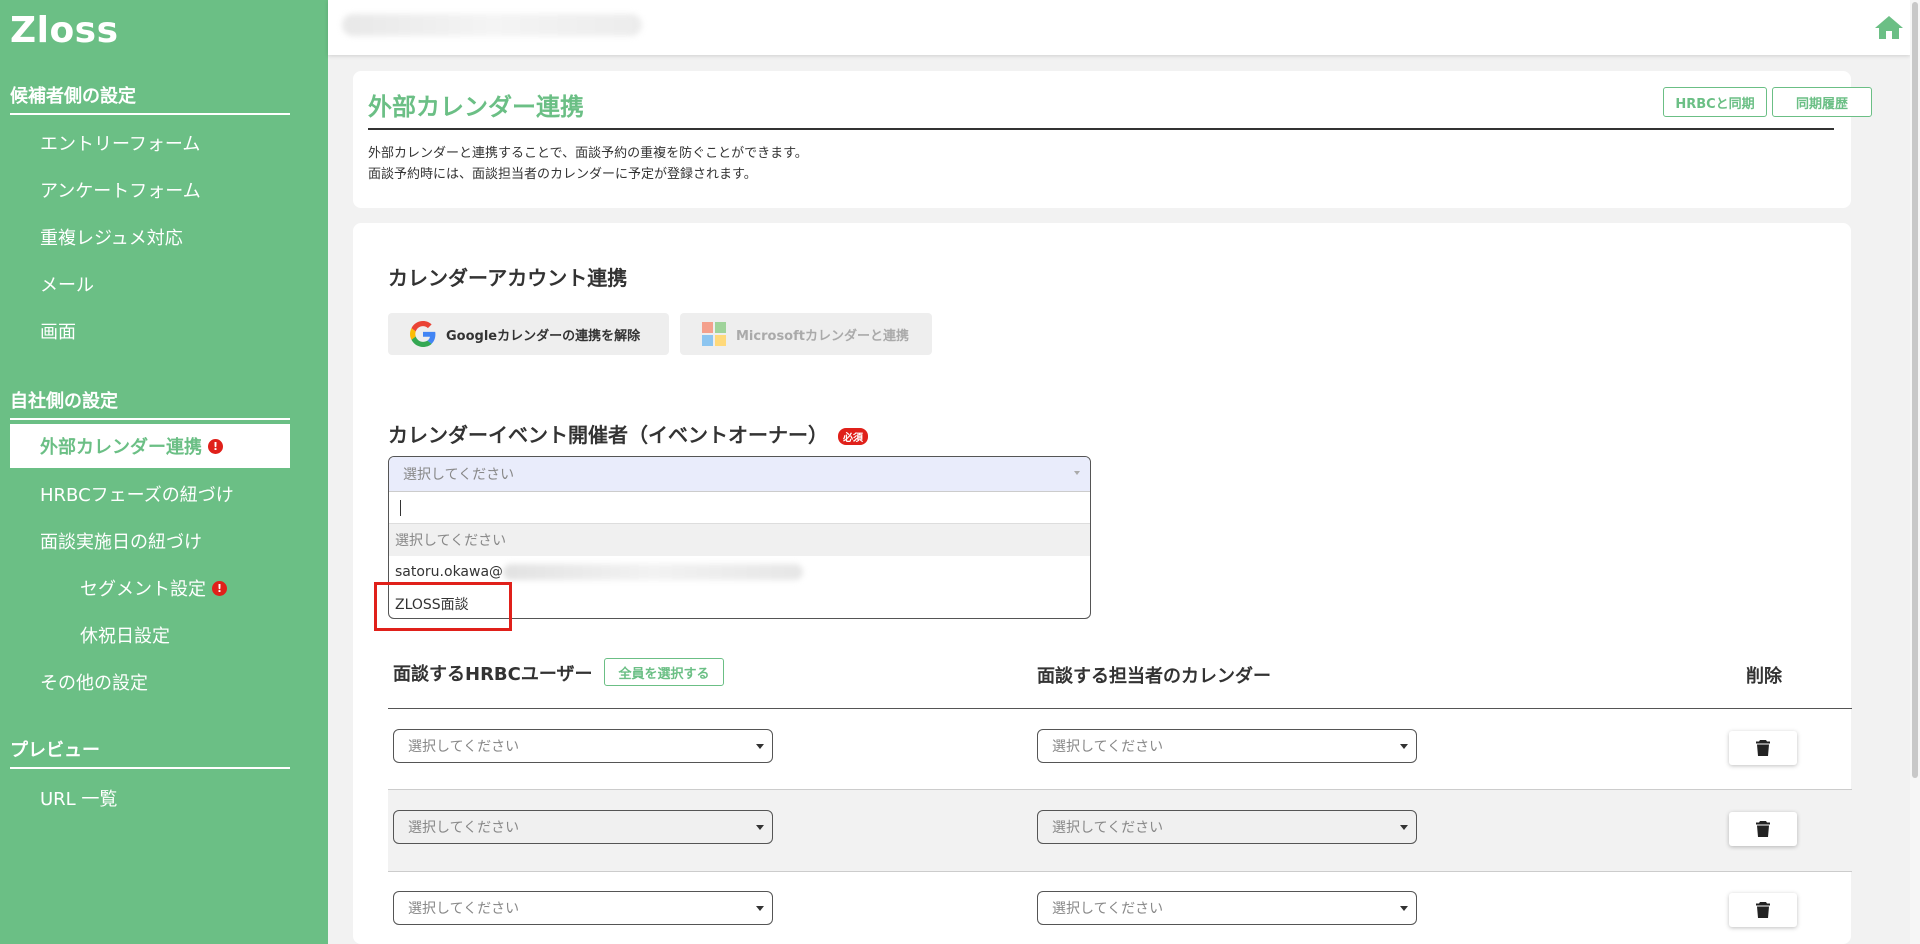  What do you see at coordinates (1119, 27) in the screenshot?
I see `topbar` at bounding box center [1119, 27].